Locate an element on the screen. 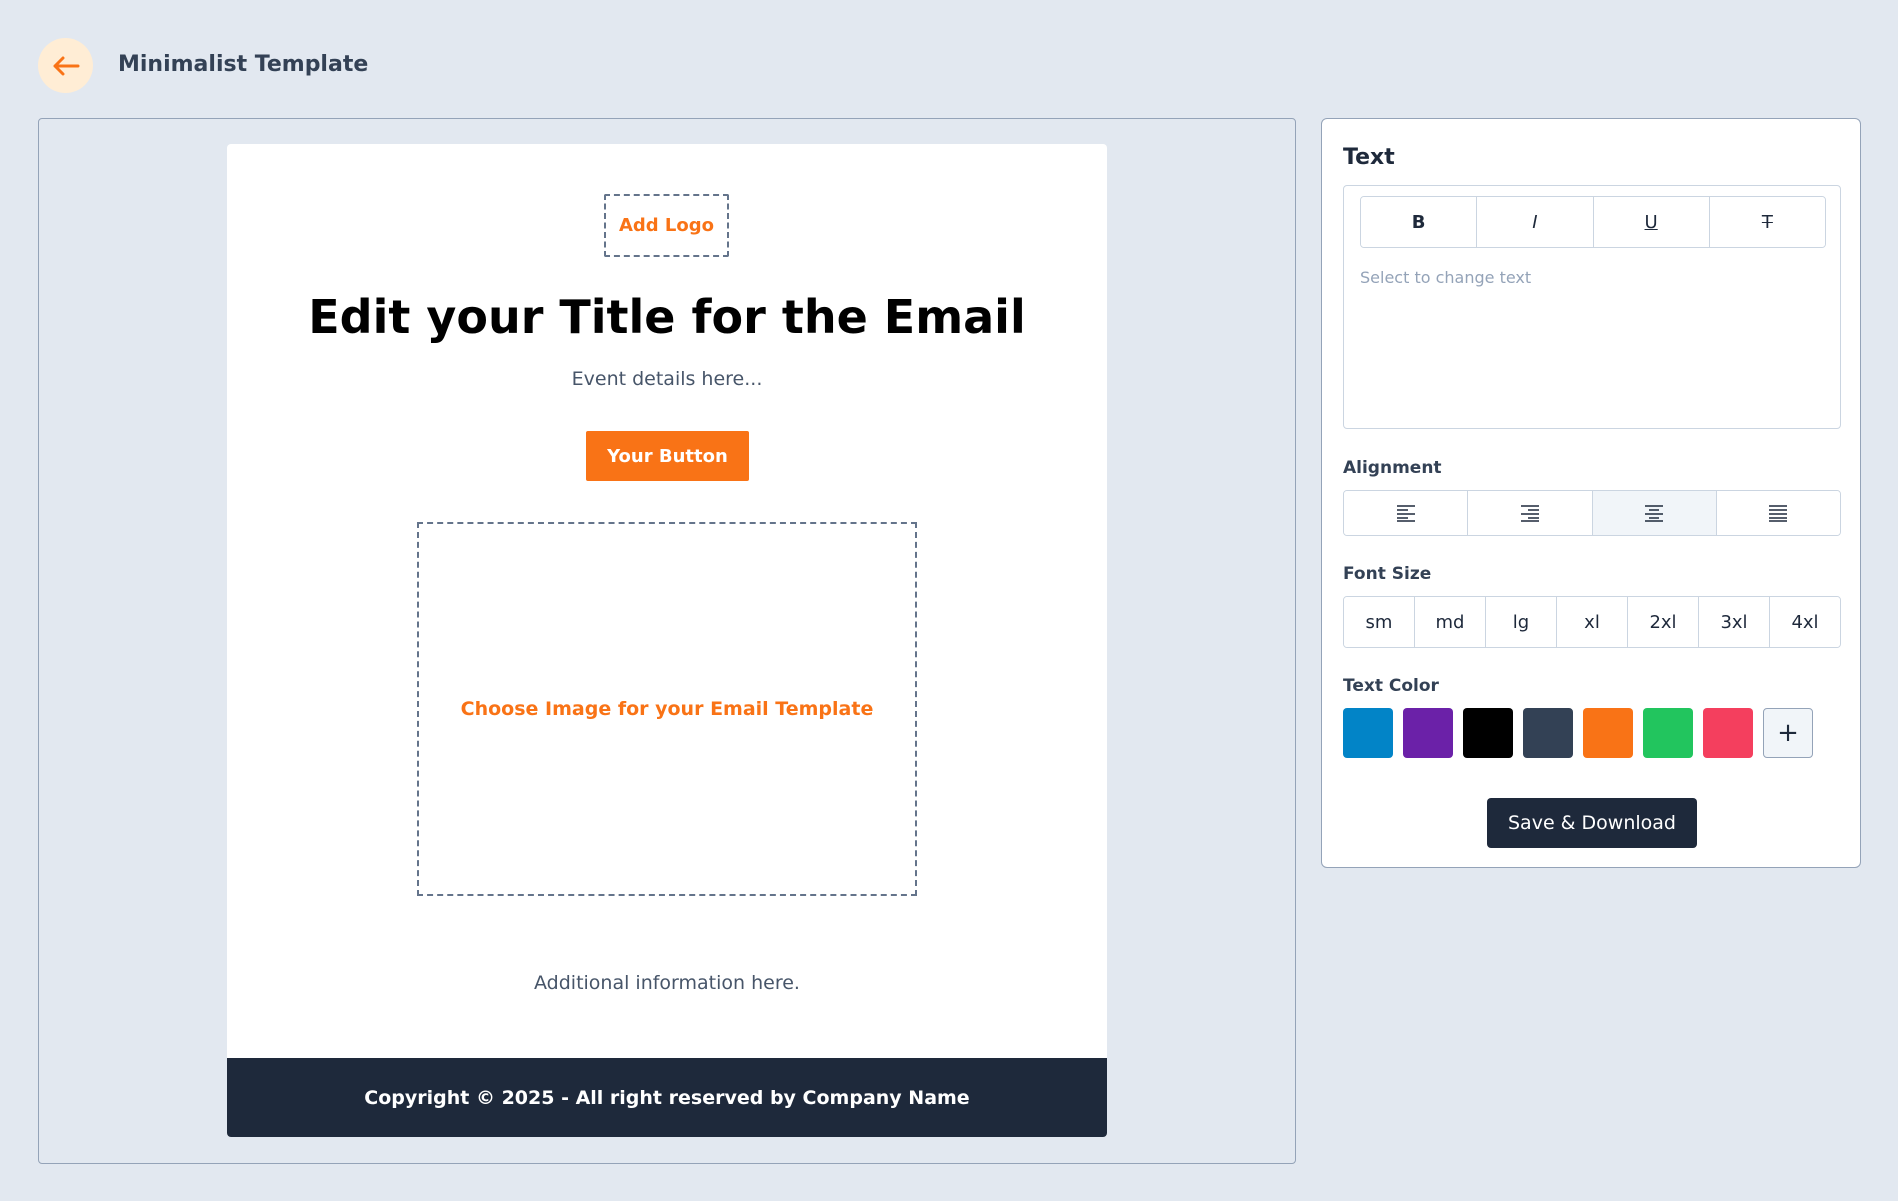  save-download-button: Save & Download is located at coordinates (1592, 823).